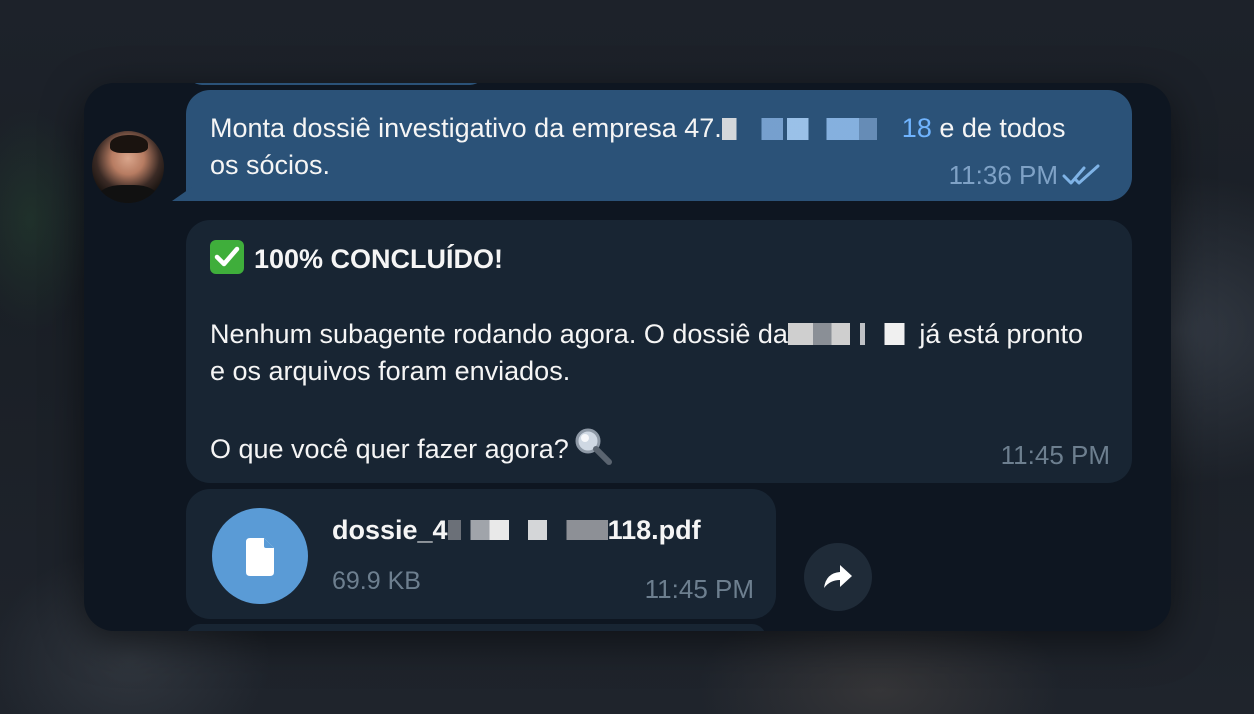 This screenshot has height=714, width=1254. What do you see at coordinates (476, 627) in the screenshot?
I see `next-message-bubble` at bounding box center [476, 627].